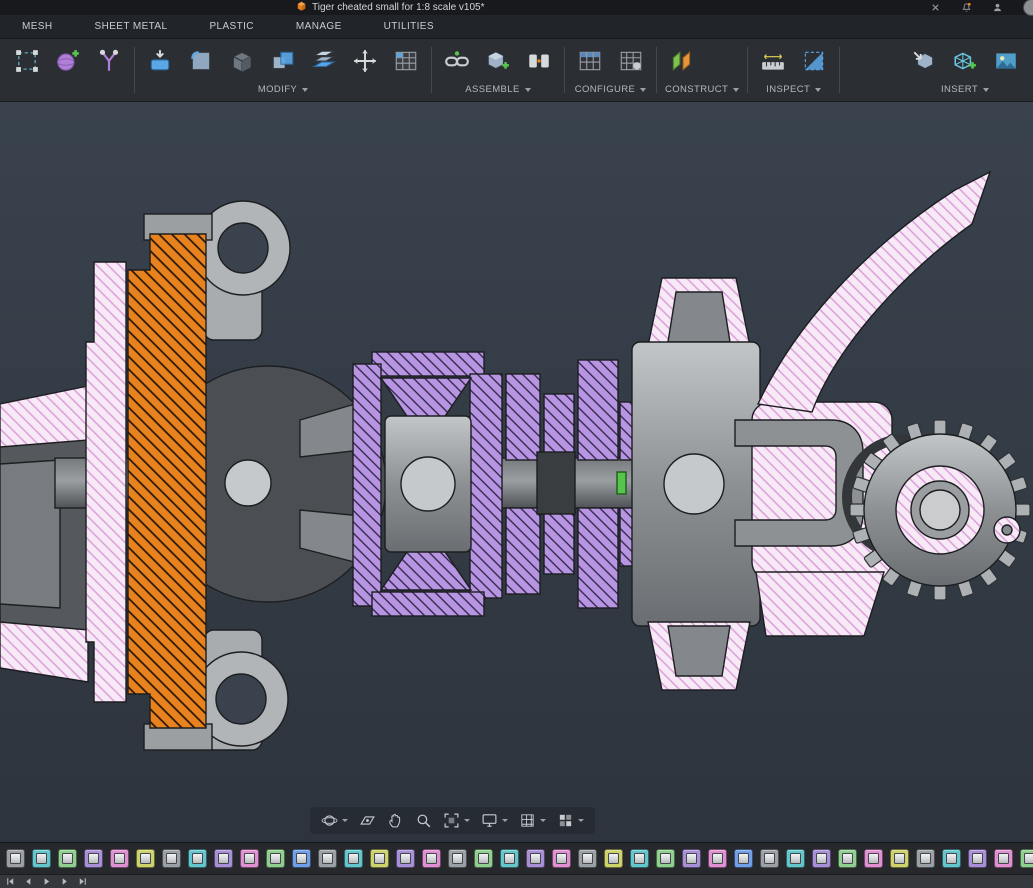 The image size is (1033, 888). Describe the element at coordinates (28, 881) in the screenshot. I see `step-back-button` at that location.